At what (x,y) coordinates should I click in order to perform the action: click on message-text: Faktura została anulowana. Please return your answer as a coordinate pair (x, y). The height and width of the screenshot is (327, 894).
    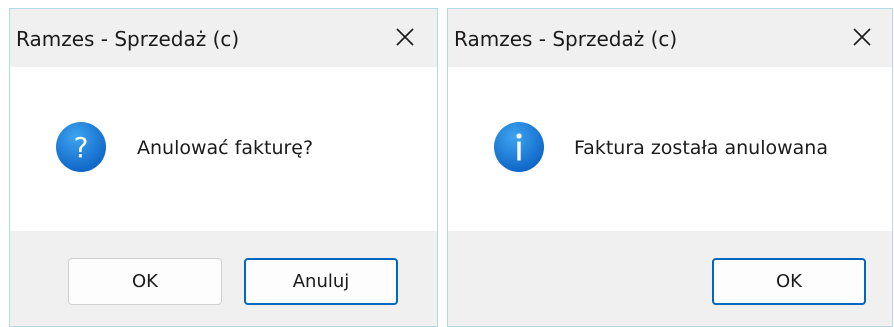
    Looking at the image, I should click on (701, 148).